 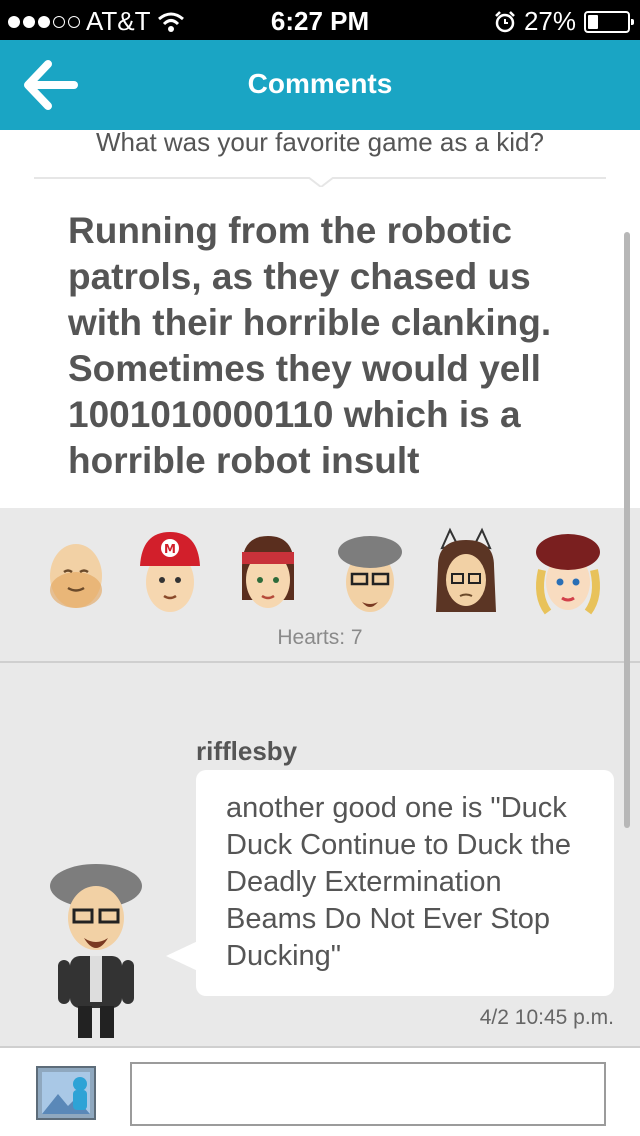 What do you see at coordinates (170, 571) in the screenshot?
I see `avatar-red-cap: M` at bounding box center [170, 571].